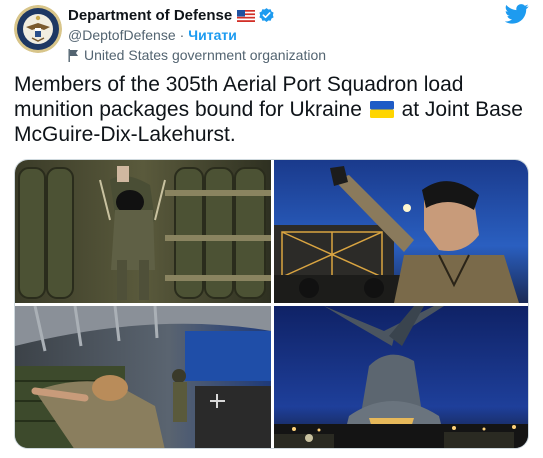  What do you see at coordinates (143, 377) in the screenshot?
I see `airman-pushing-pallet-photo` at bounding box center [143, 377].